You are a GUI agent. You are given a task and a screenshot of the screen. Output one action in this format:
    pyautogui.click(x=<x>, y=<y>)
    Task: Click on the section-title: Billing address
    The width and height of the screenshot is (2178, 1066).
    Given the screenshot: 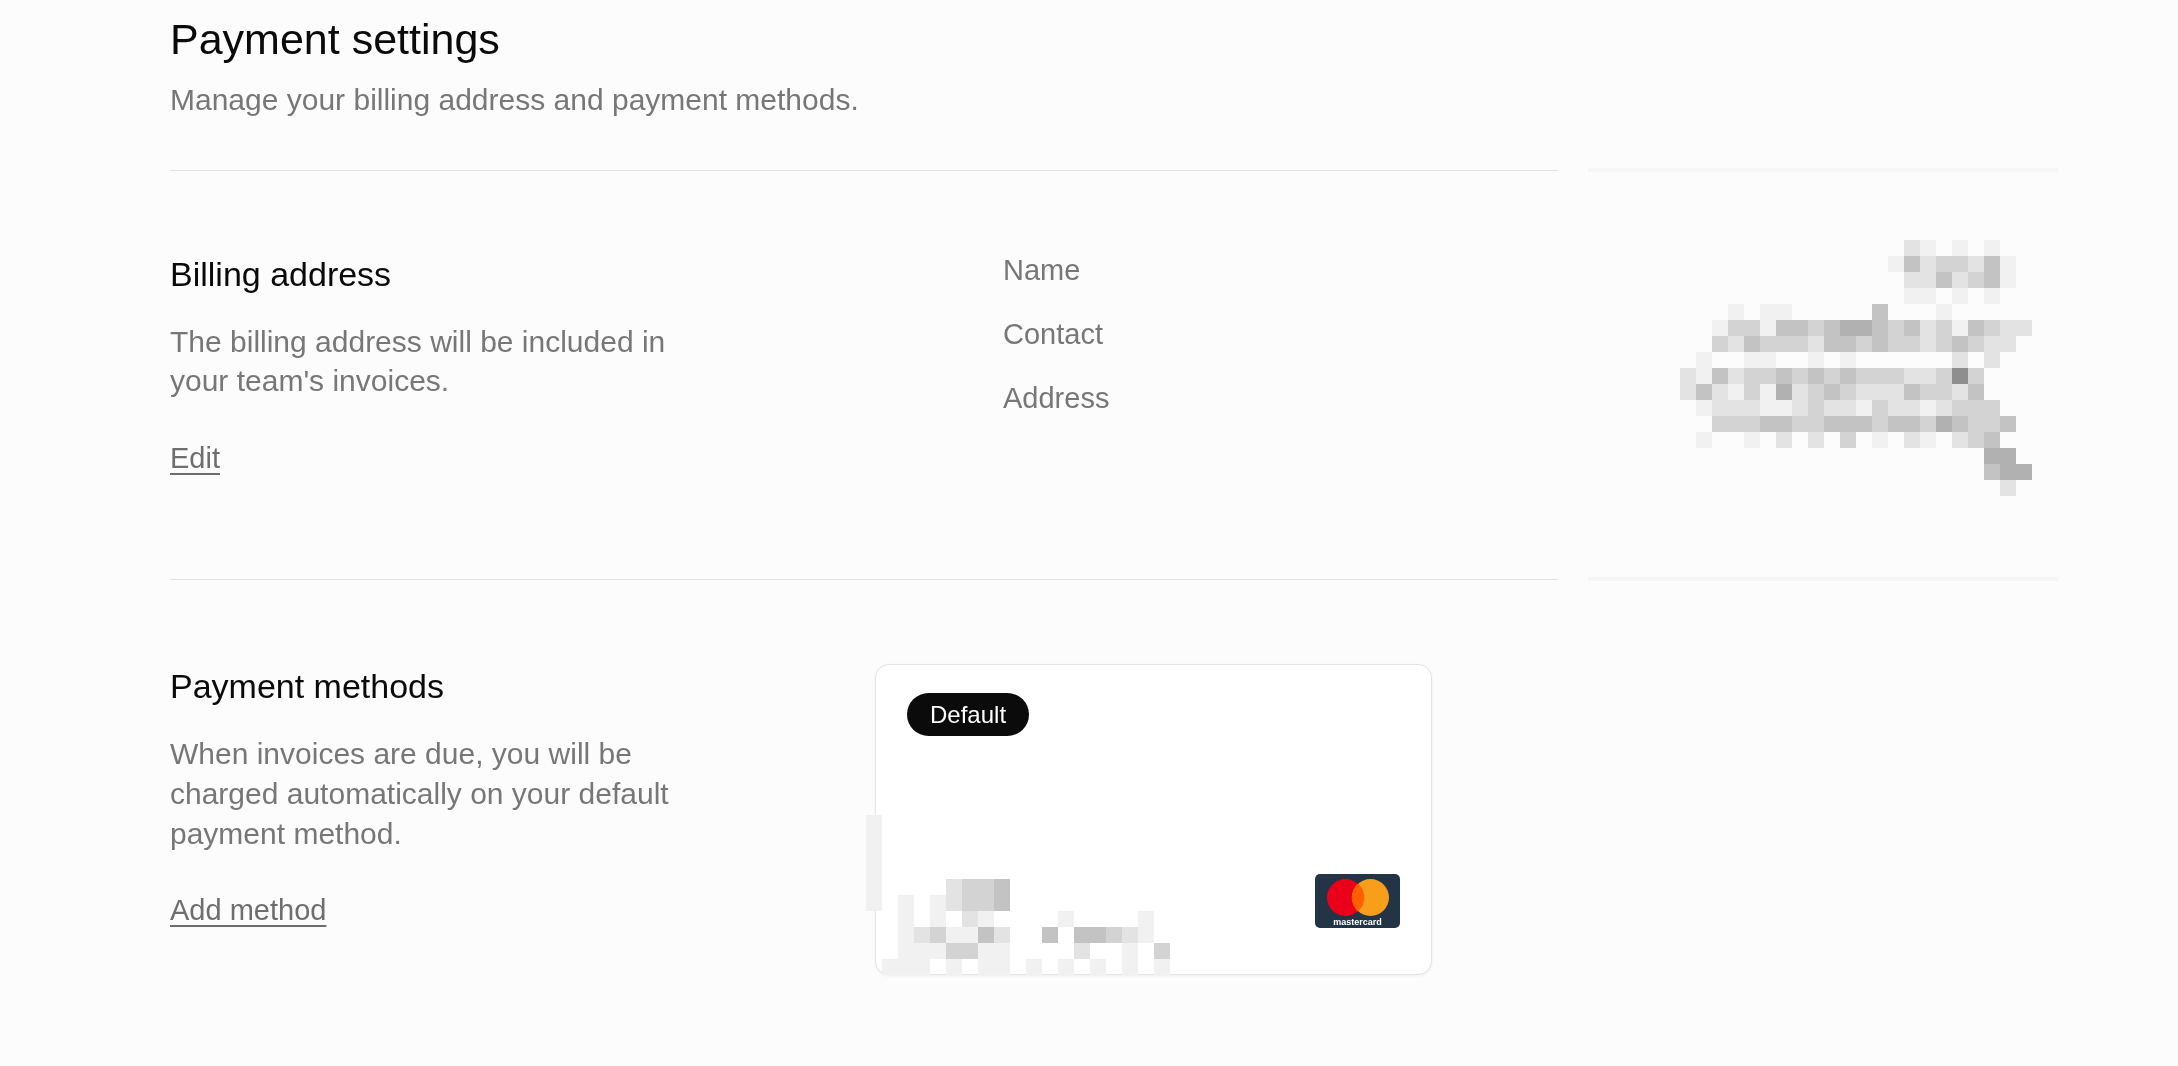 What is the action you would take?
    pyautogui.click(x=281, y=274)
    